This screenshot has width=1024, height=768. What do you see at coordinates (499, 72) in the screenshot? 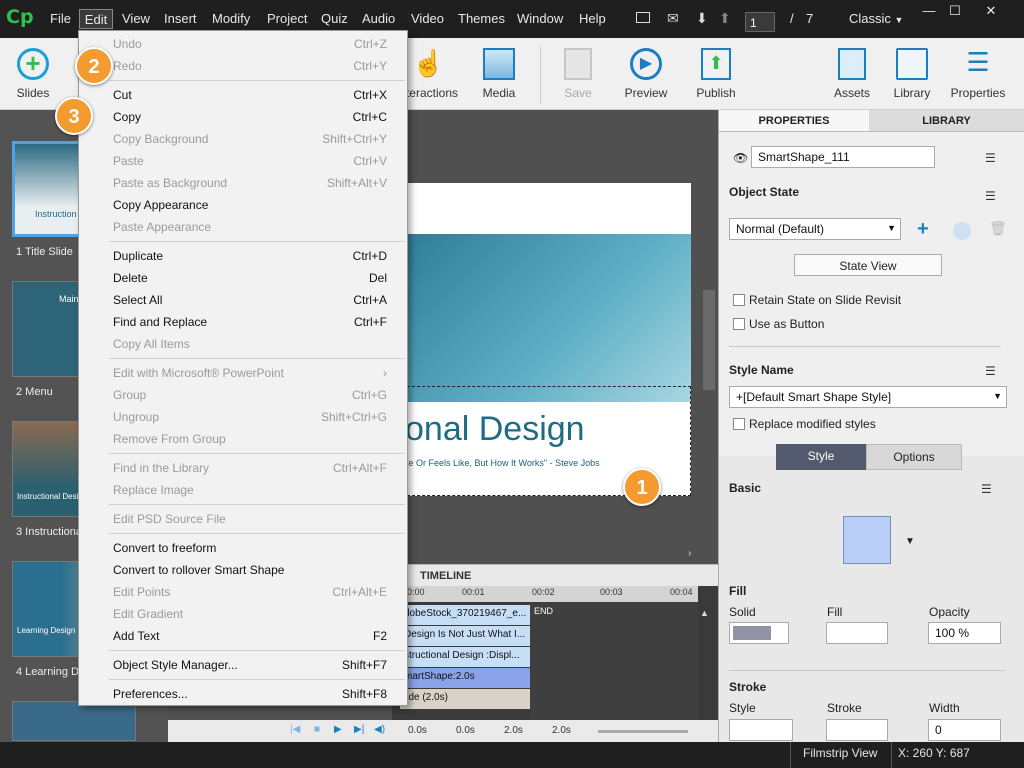
I see `media-button: Media` at bounding box center [499, 72].